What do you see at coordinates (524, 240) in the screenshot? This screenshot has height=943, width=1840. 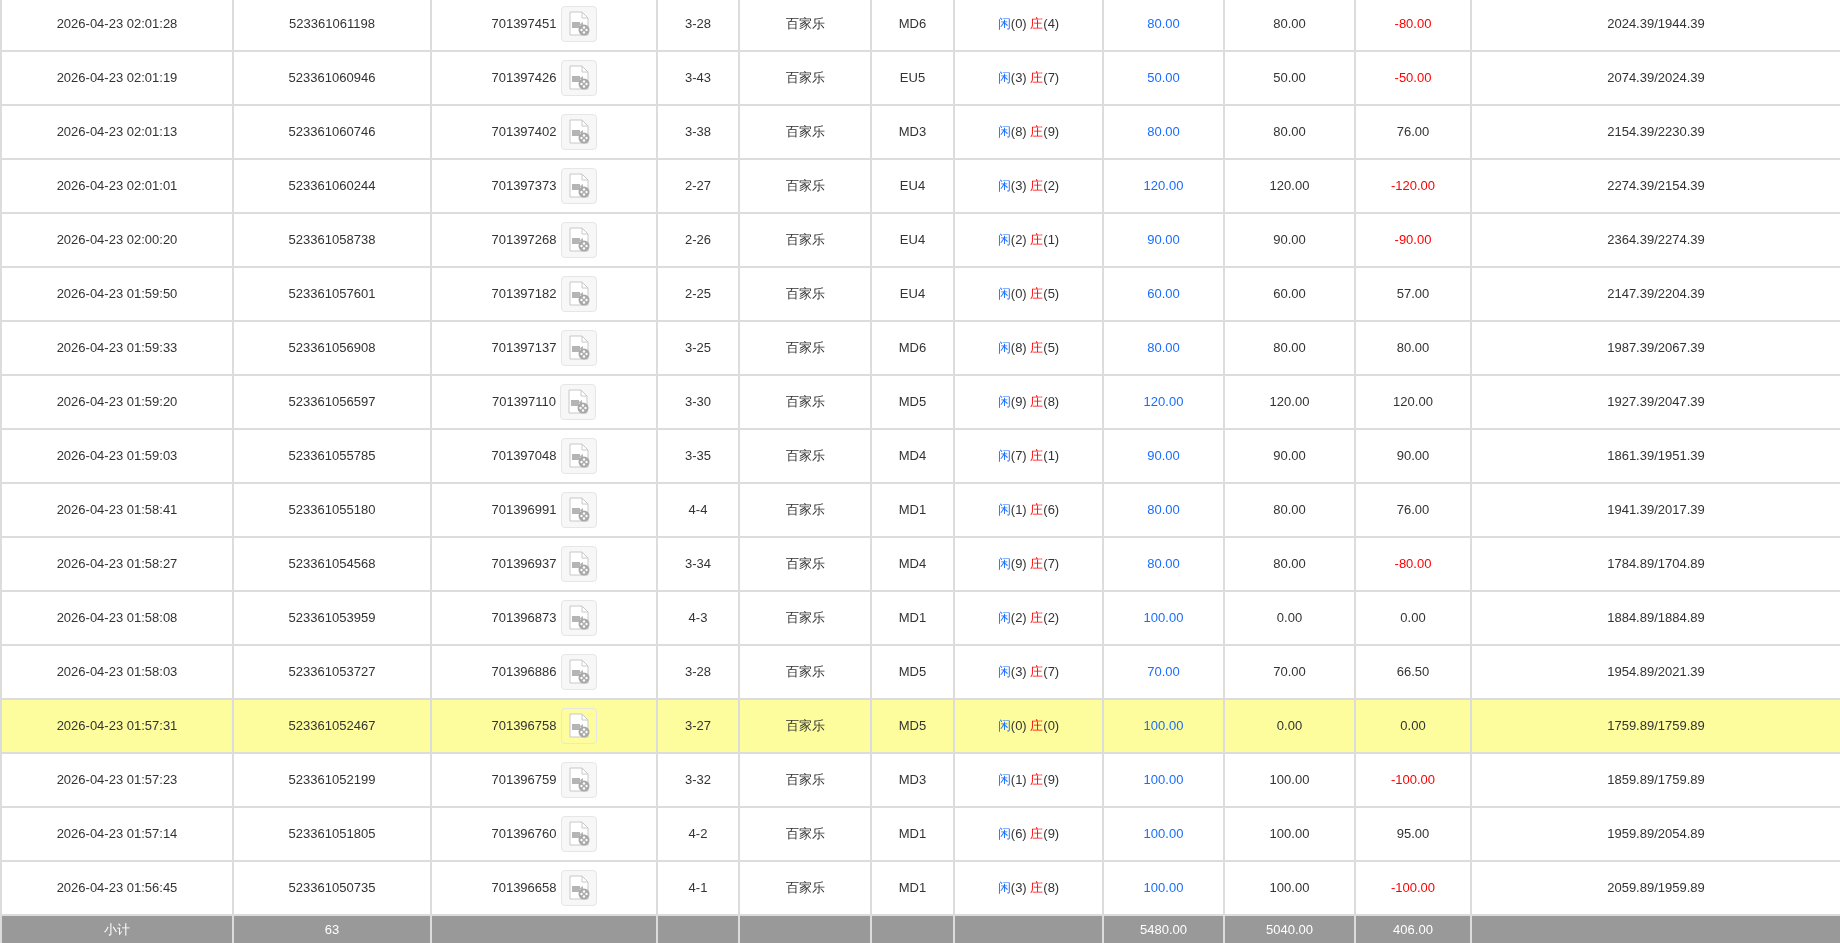 I see `game-id: 701397268` at bounding box center [524, 240].